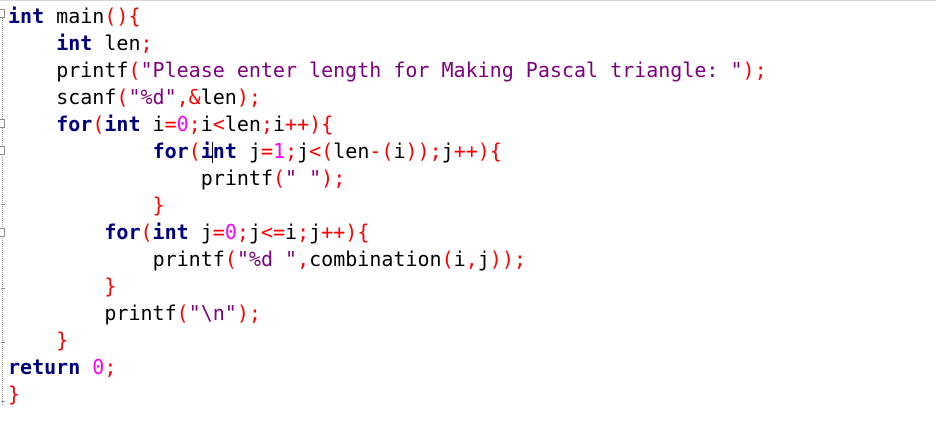 The image size is (936, 441). Describe the element at coordinates (387, 16) in the screenshot. I see `code-line: int main(){` at that location.